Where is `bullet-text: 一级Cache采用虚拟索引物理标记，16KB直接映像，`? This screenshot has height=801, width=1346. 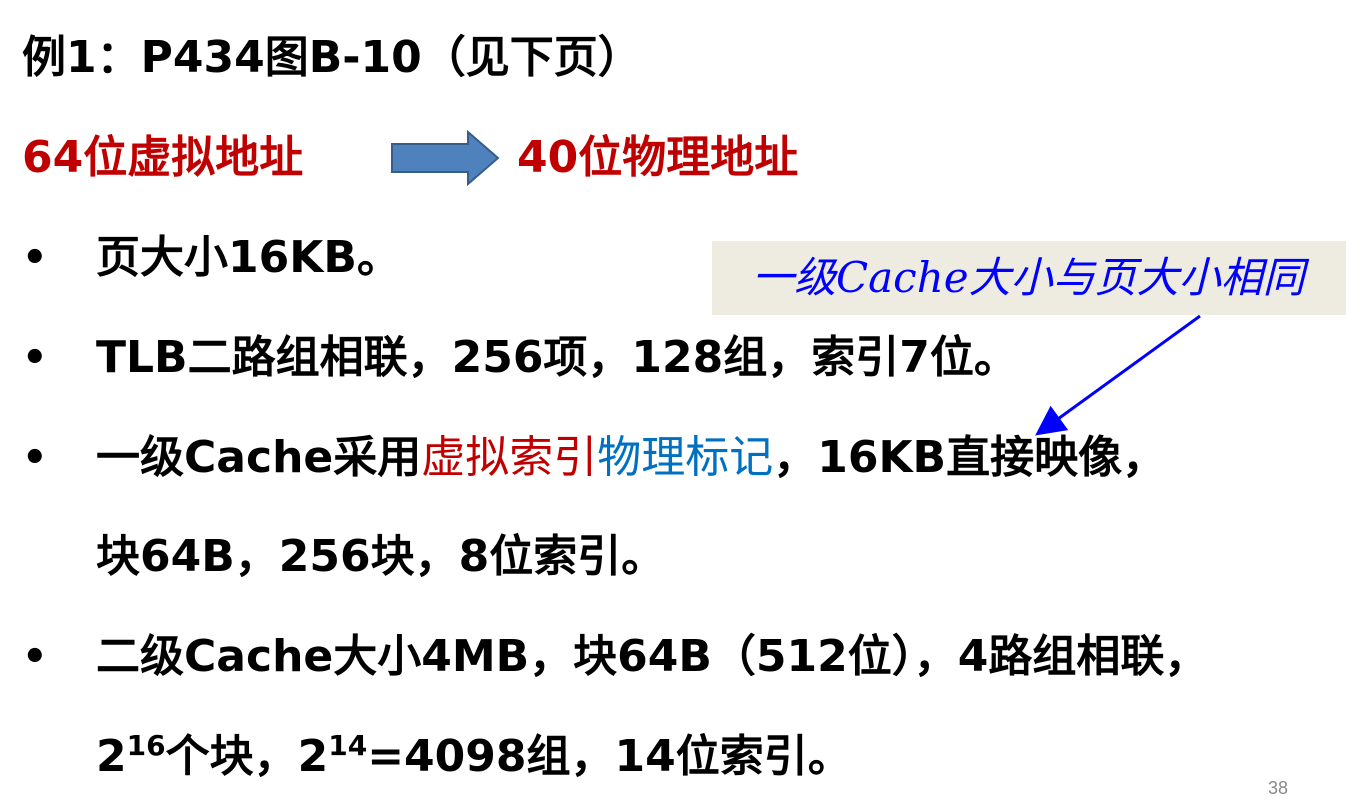
bullet-text: 一级Cache采用虚拟索引物理标记，16KB直接映像， is located at coordinates (631, 458).